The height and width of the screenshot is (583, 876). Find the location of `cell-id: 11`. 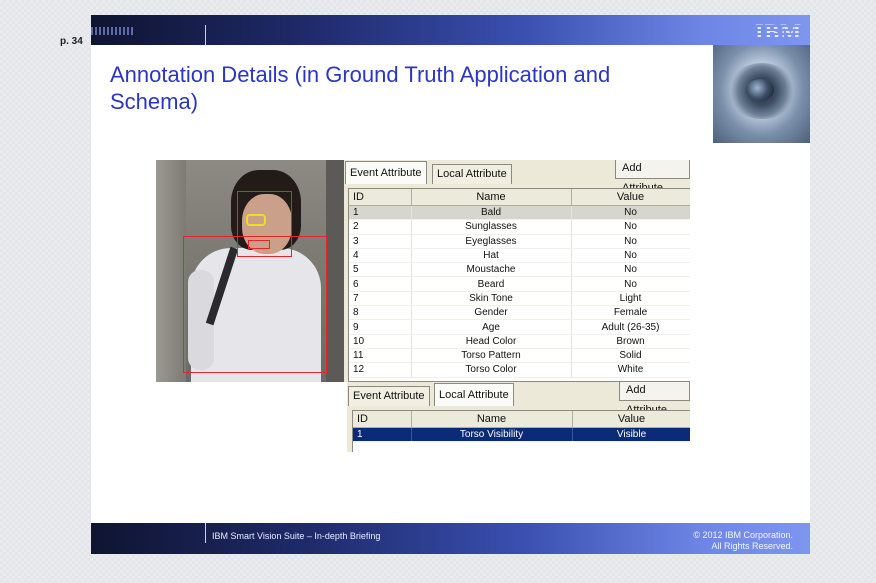

cell-id: 11 is located at coordinates (380, 356).